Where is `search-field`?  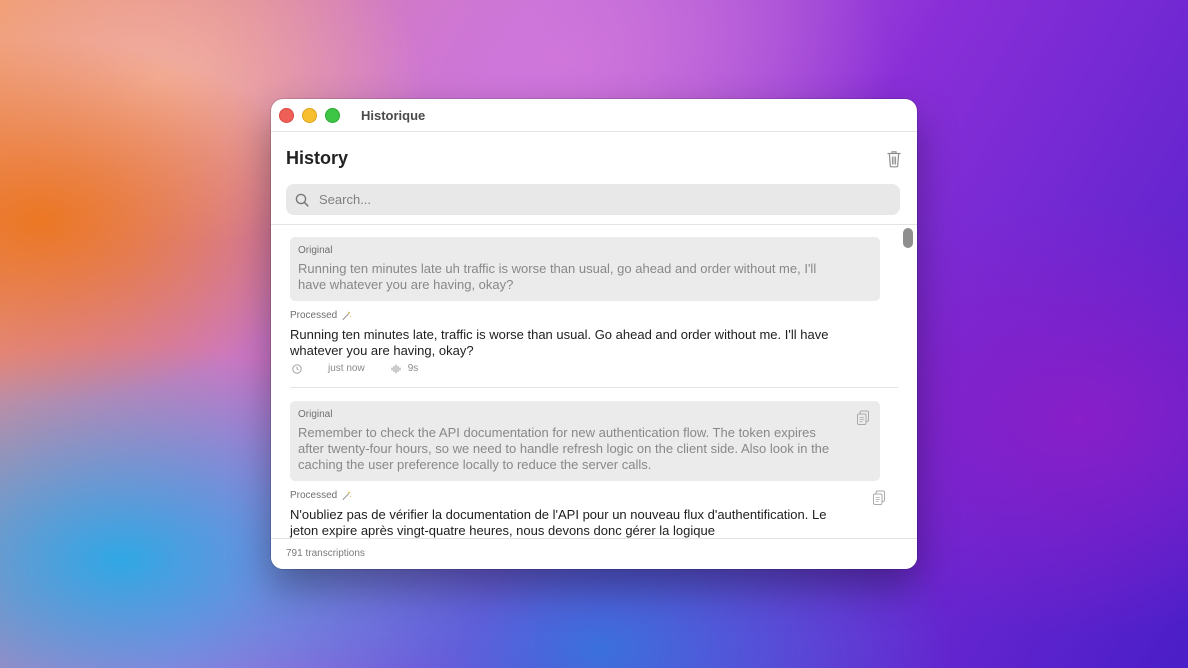 search-field is located at coordinates (593, 199).